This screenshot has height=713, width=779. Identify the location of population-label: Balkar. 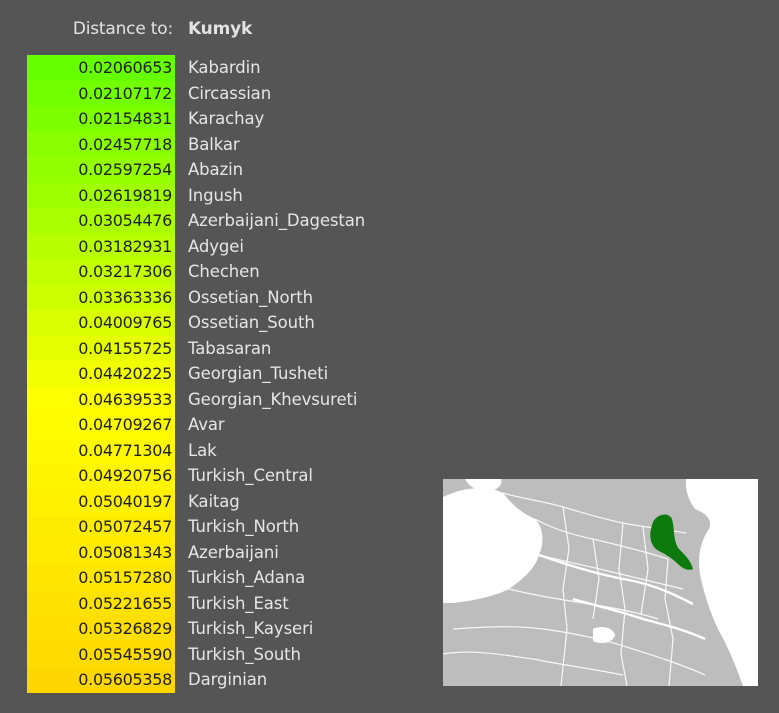
(214, 144).